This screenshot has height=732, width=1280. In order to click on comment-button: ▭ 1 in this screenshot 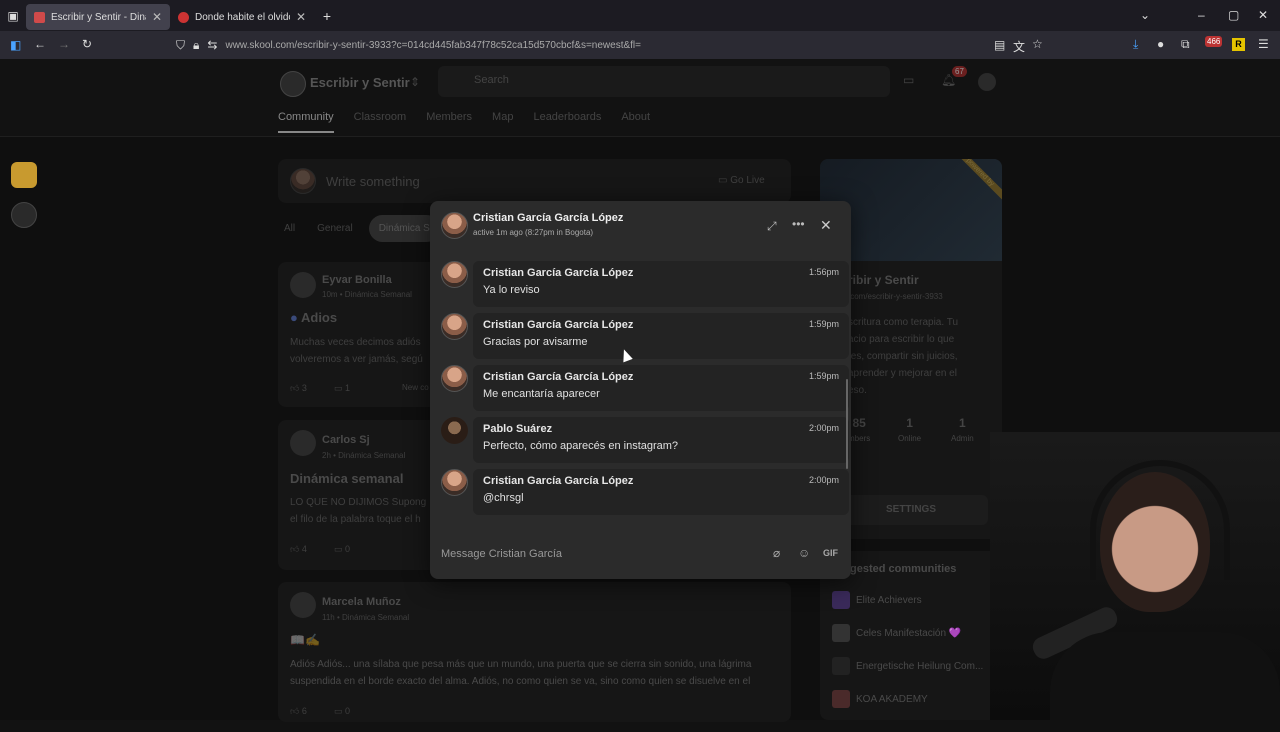, I will do `click(342, 388)`.